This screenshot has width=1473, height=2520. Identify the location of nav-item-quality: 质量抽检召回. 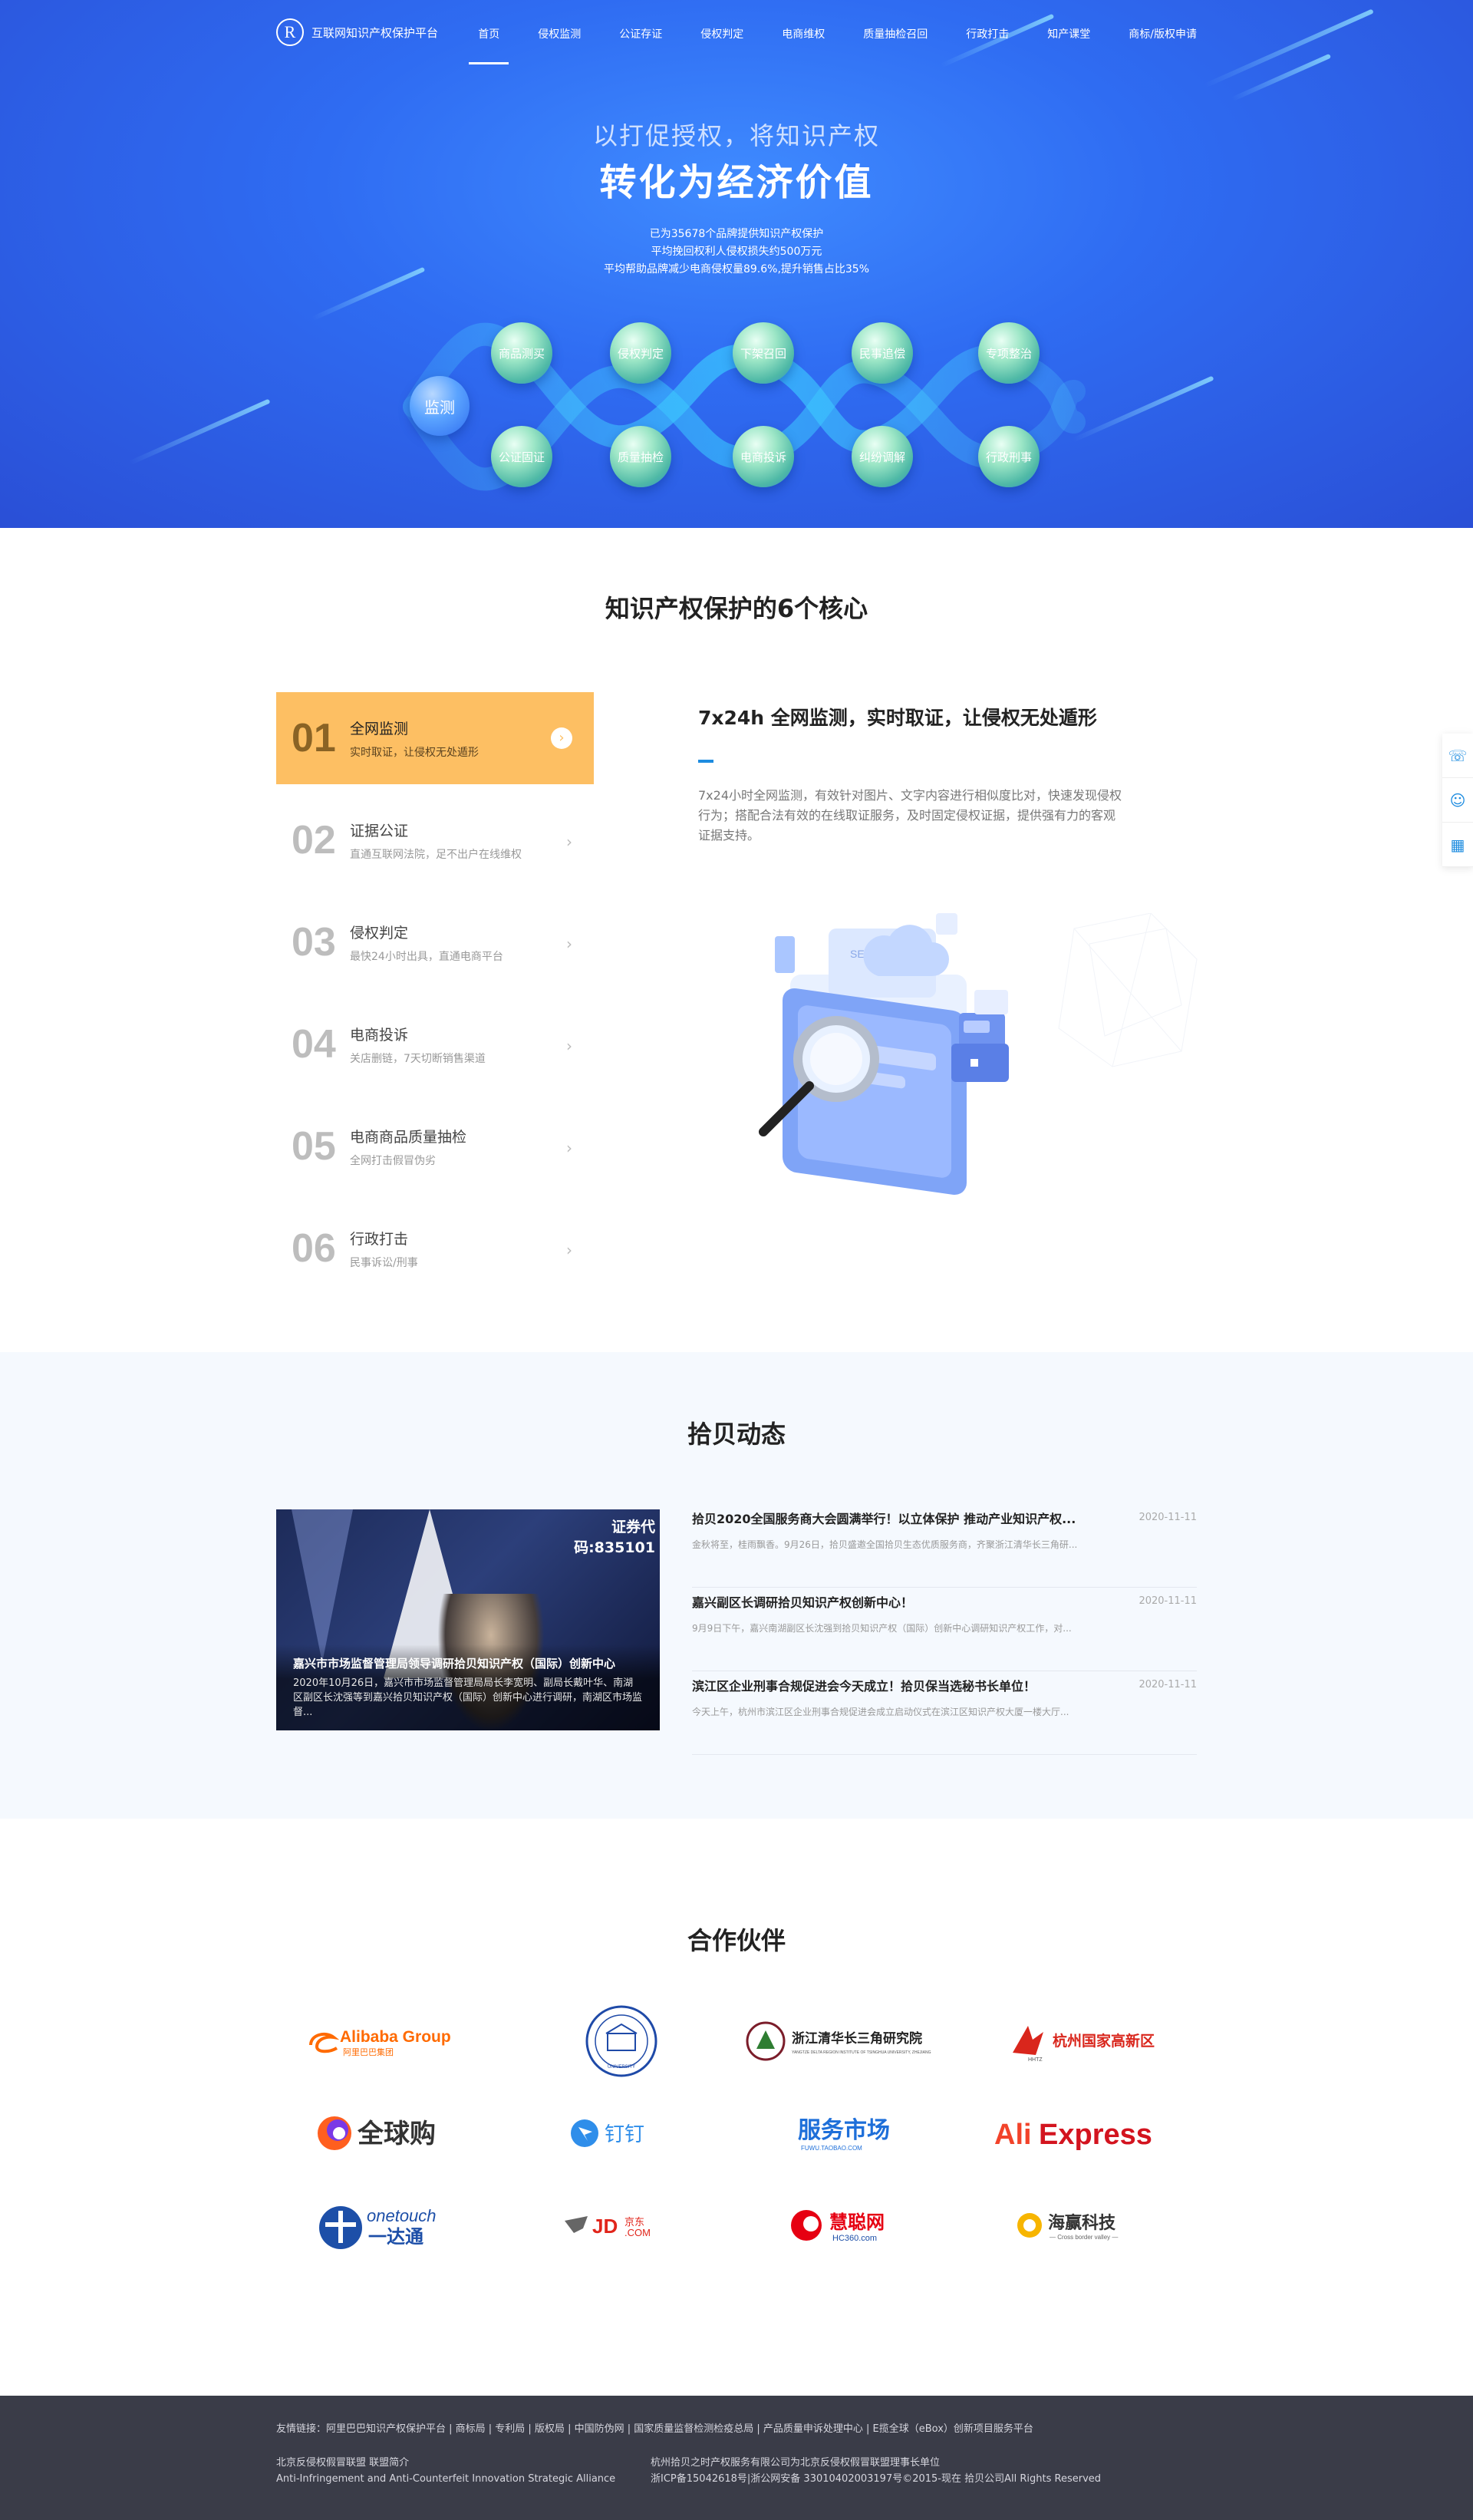
(896, 32).